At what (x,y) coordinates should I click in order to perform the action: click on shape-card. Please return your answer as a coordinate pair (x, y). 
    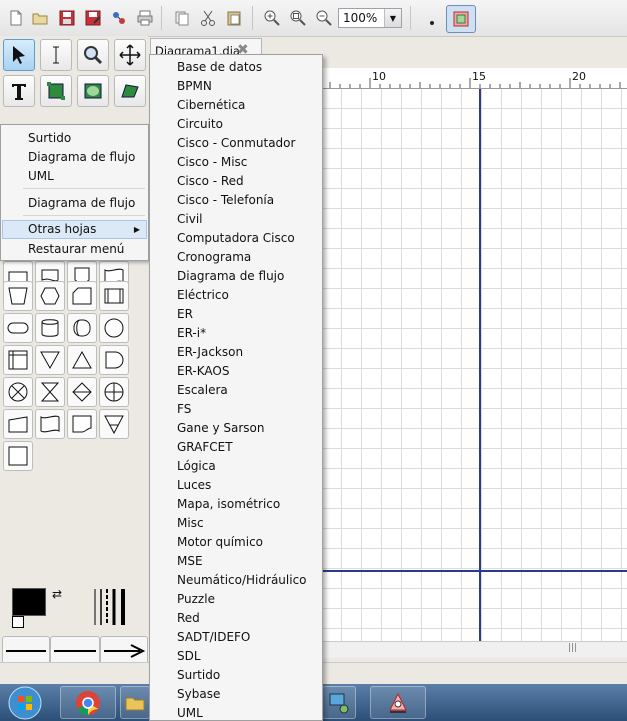
    Looking at the image, I should click on (82, 296).